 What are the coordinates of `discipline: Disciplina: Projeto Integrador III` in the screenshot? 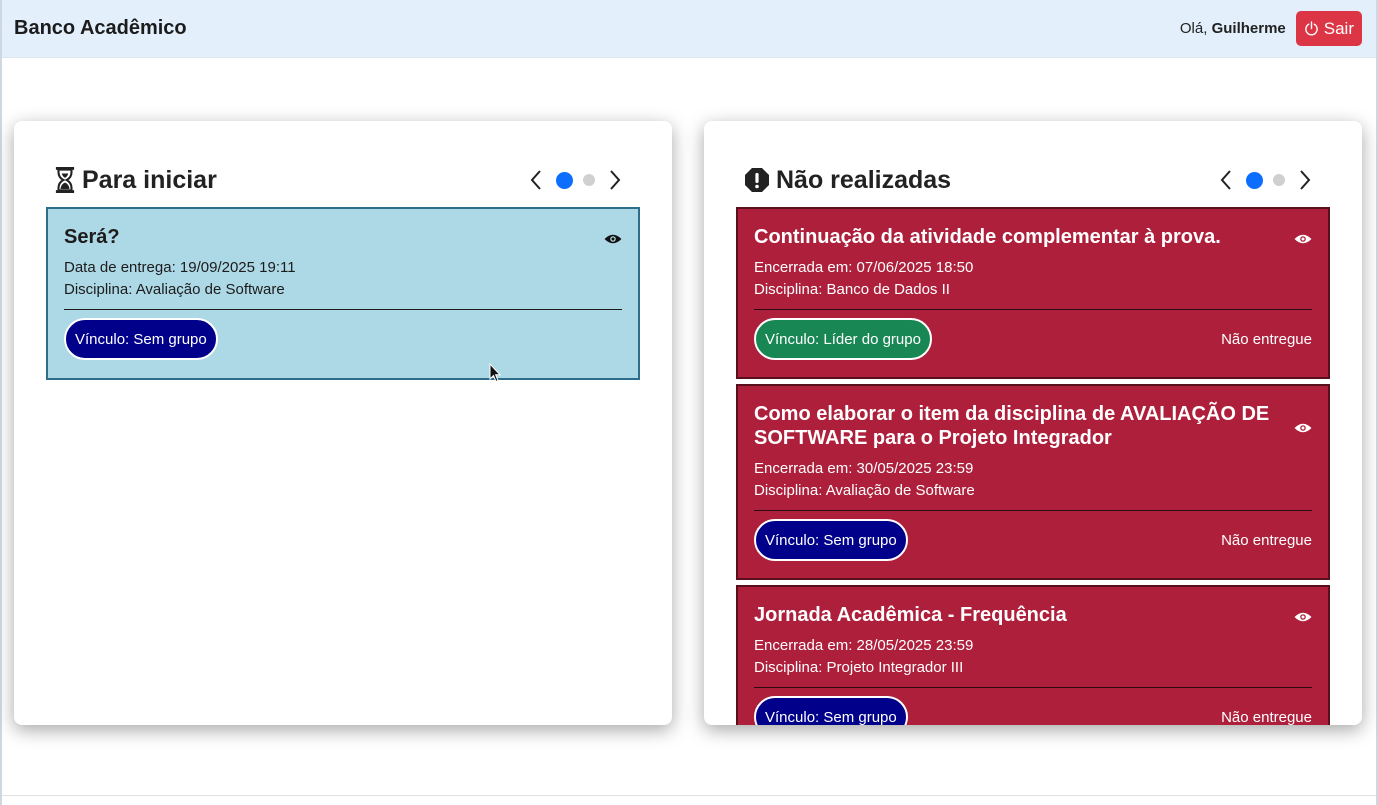 It's located at (859, 667).